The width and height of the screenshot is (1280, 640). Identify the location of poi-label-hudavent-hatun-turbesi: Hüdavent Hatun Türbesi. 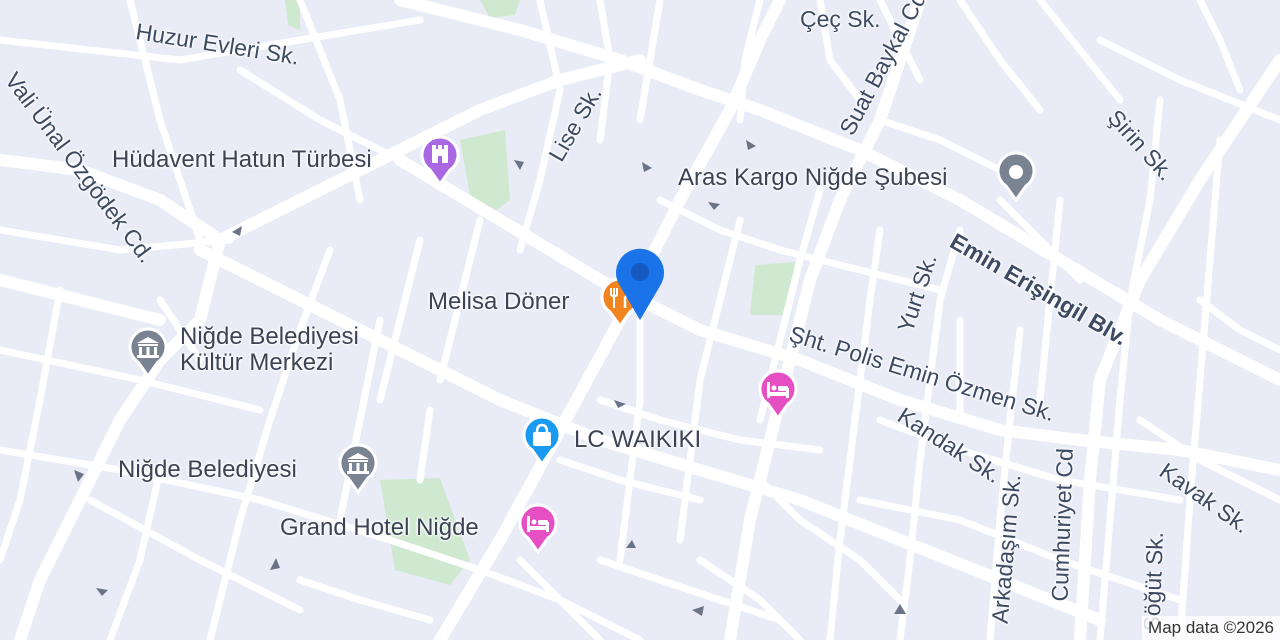
(242, 160).